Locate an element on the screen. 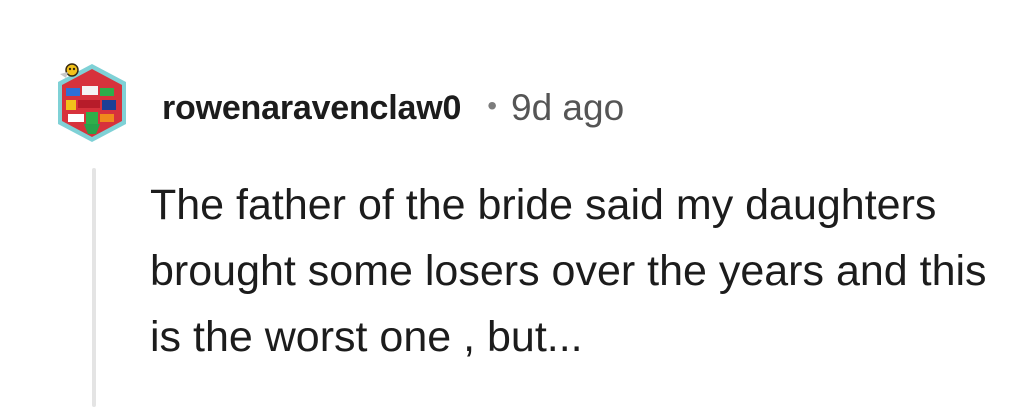 The height and width of the screenshot is (407, 1026). thread-line is located at coordinates (94, 287).